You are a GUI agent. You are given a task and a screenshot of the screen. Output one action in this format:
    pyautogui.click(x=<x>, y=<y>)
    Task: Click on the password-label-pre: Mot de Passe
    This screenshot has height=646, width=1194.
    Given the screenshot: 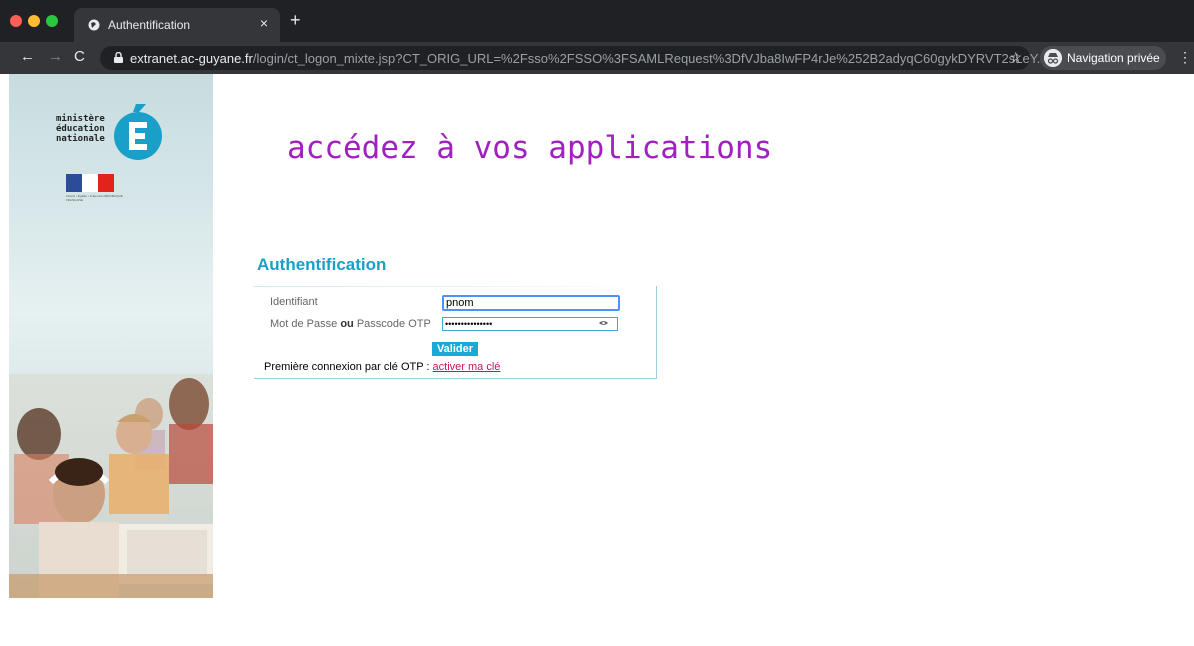 What is the action you would take?
    pyautogui.click(x=305, y=324)
    